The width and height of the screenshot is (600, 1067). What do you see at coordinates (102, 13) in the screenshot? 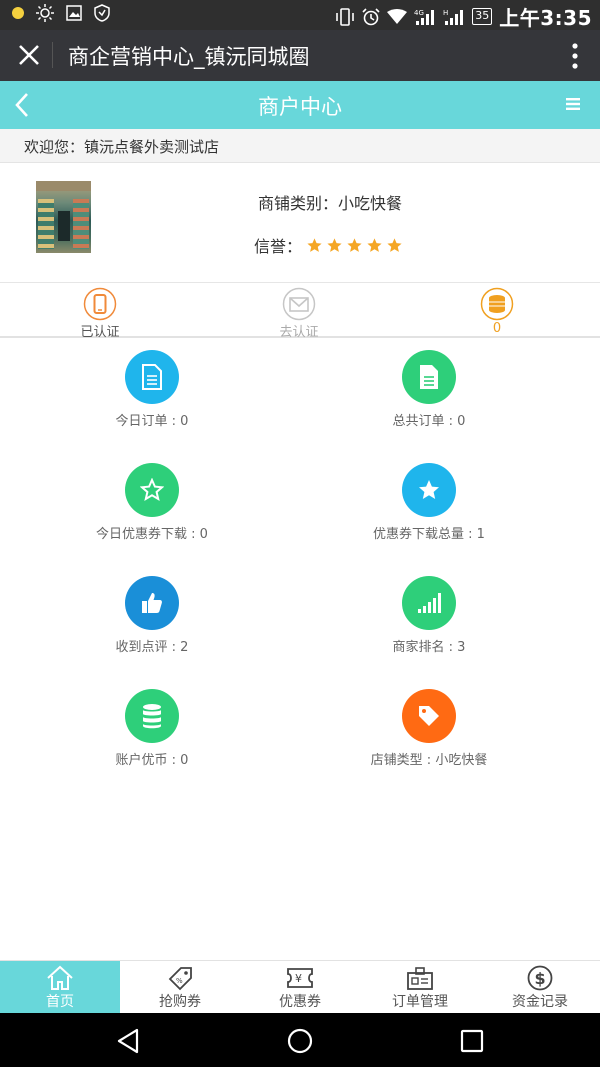
I see `shield-icon` at bounding box center [102, 13].